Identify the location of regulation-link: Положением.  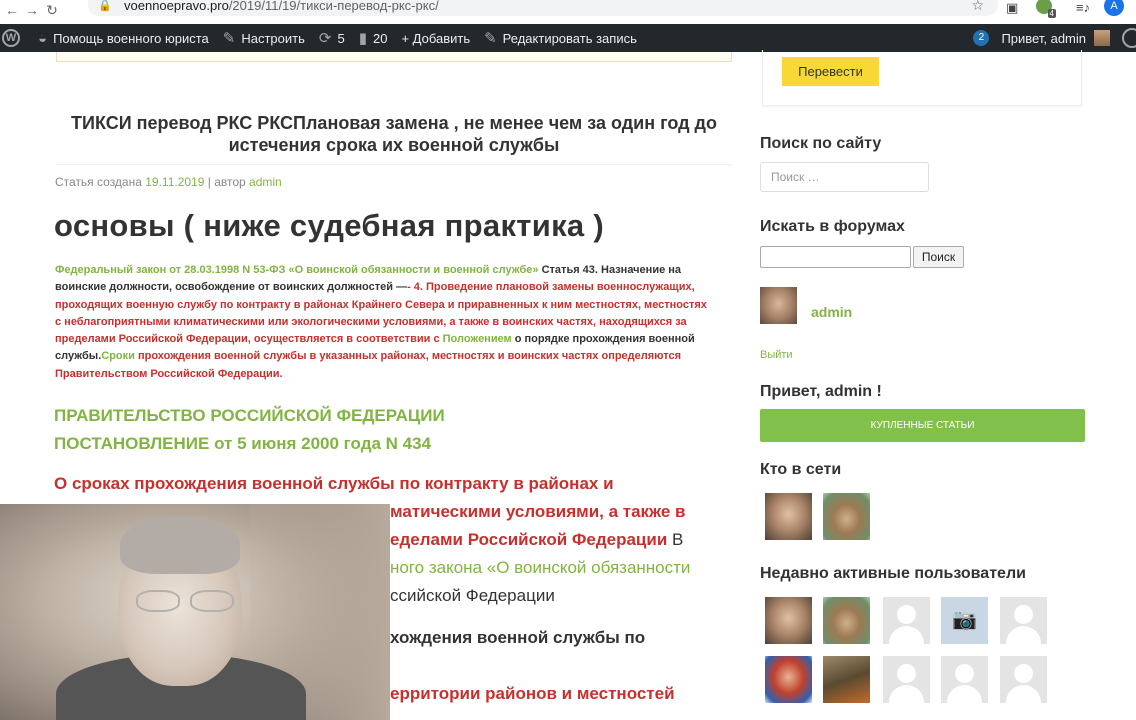
(477, 339).